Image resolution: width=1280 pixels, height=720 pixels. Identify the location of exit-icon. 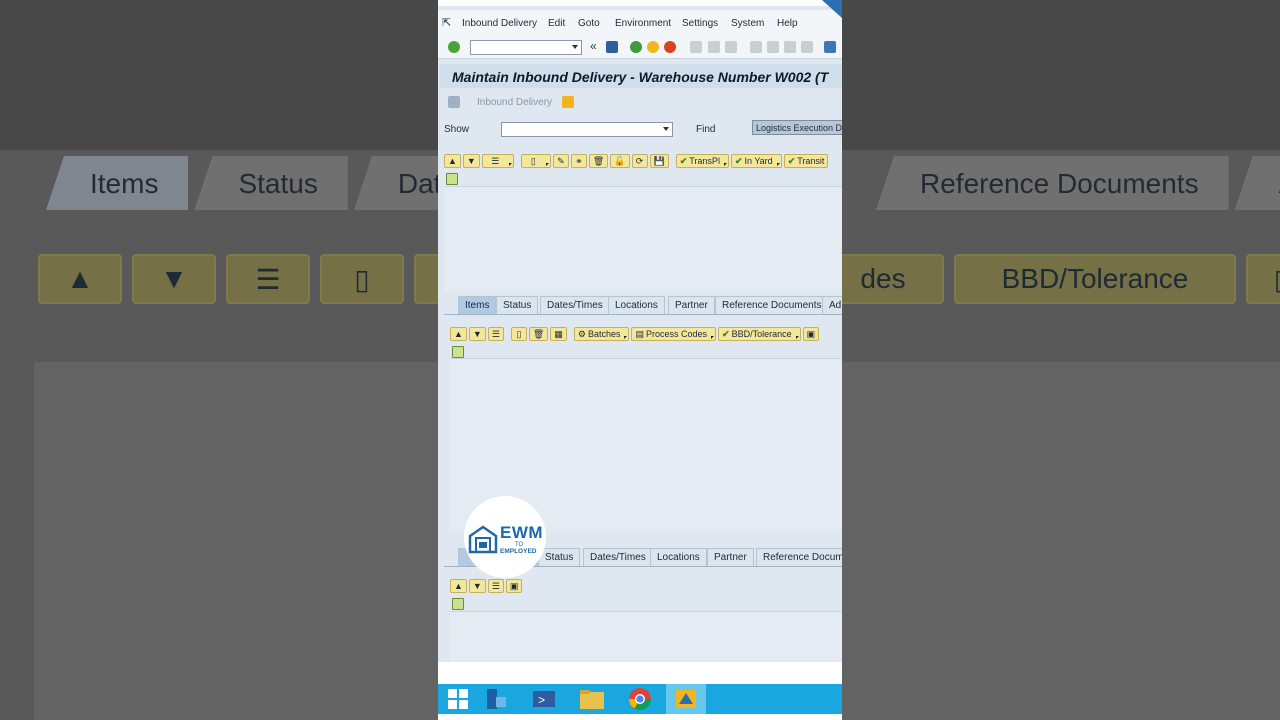
(653, 47).